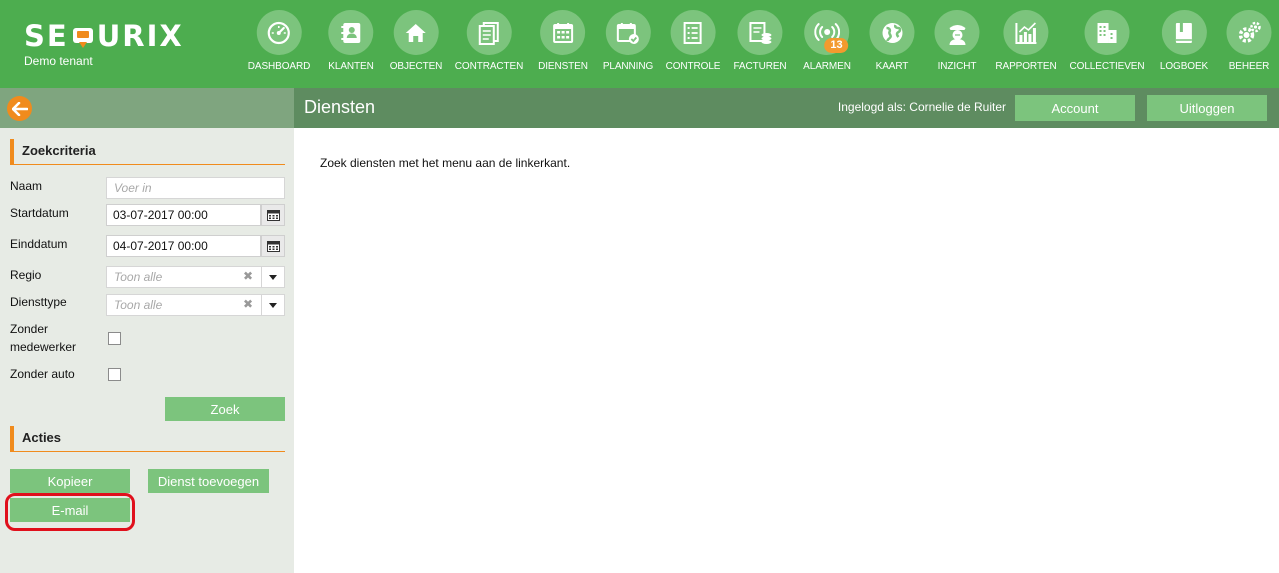 This screenshot has width=1279, height=573. Describe the element at coordinates (70, 512) in the screenshot. I see `email-button-highlight-annotation` at that location.